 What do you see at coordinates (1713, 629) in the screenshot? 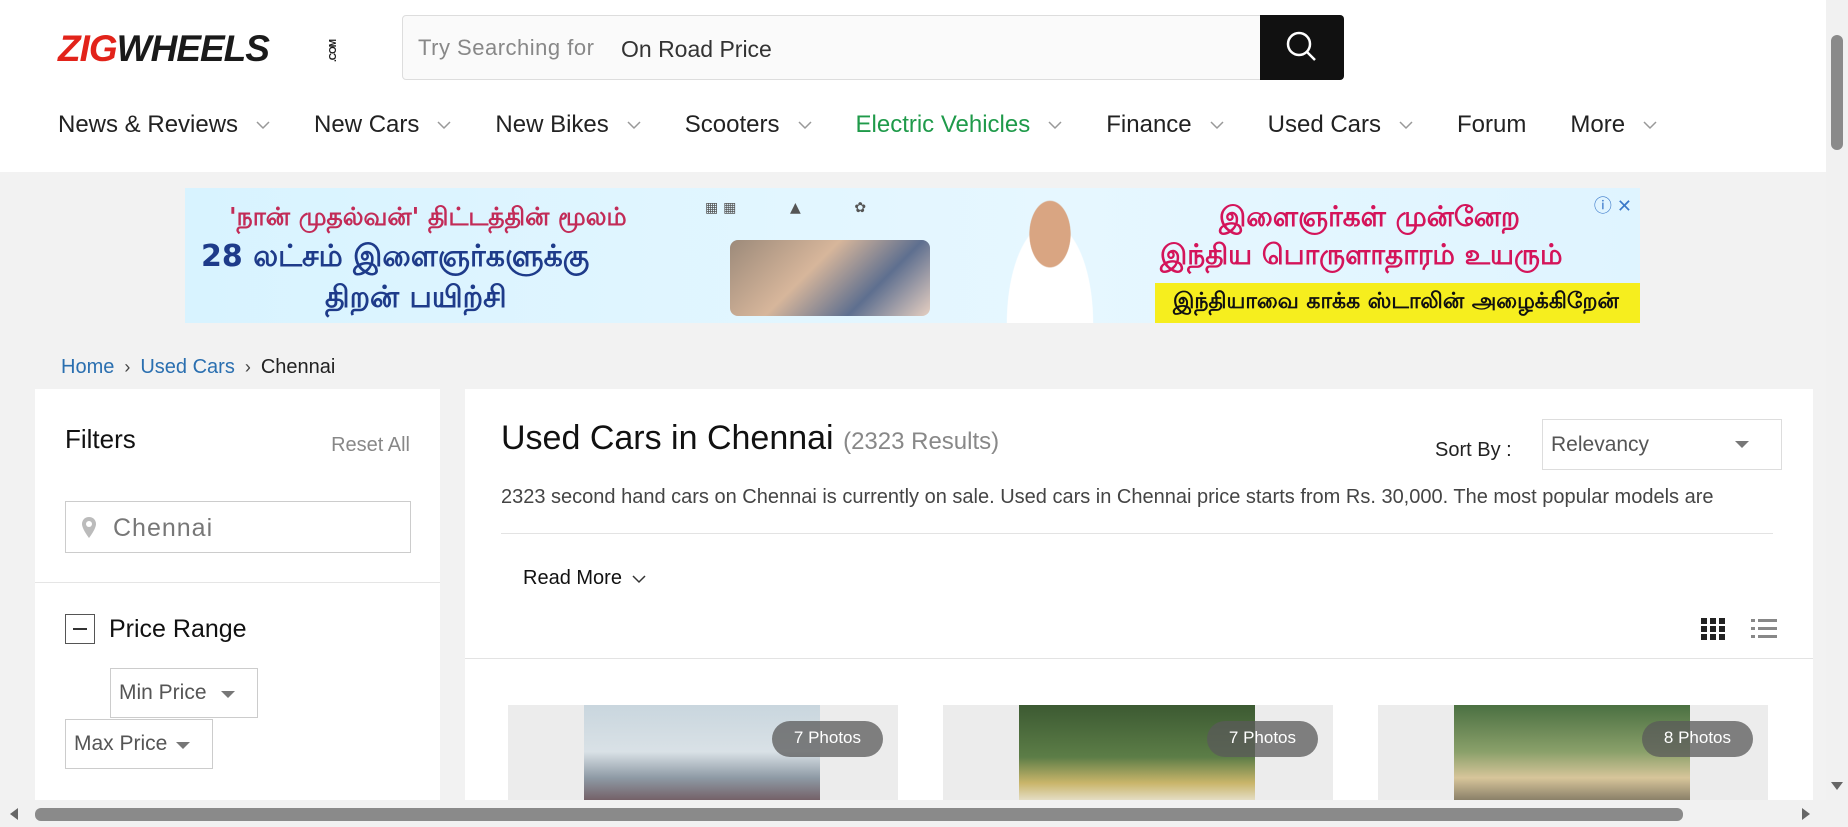
I see `grid-view-icon` at bounding box center [1713, 629].